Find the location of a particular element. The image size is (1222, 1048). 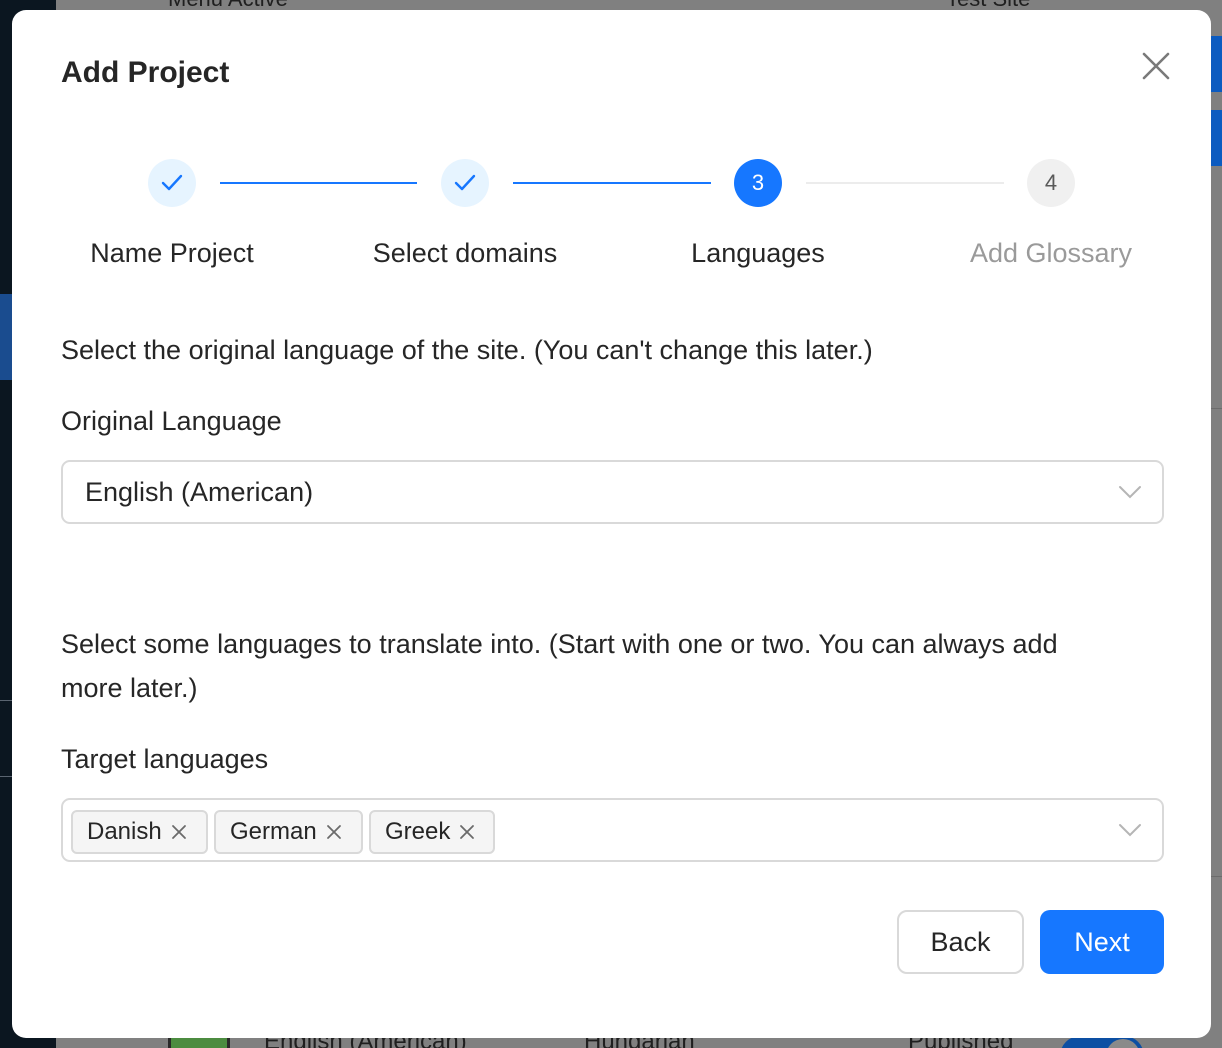

tag-danish: Danish is located at coordinates (139, 832).